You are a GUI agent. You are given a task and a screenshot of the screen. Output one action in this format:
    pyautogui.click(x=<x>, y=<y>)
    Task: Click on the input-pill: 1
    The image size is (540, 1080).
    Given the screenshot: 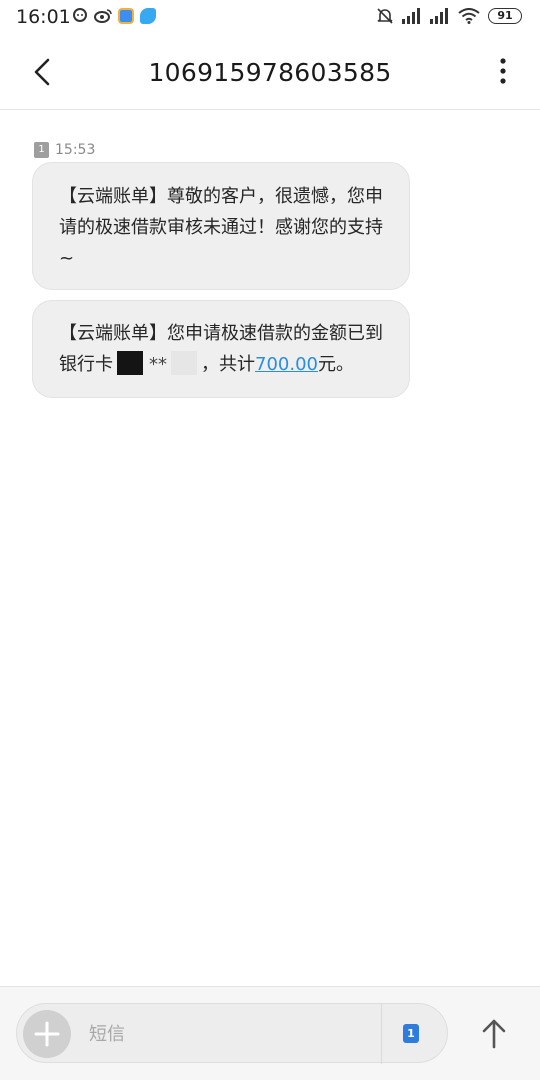 What is the action you would take?
    pyautogui.click(x=232, y=1033)
    